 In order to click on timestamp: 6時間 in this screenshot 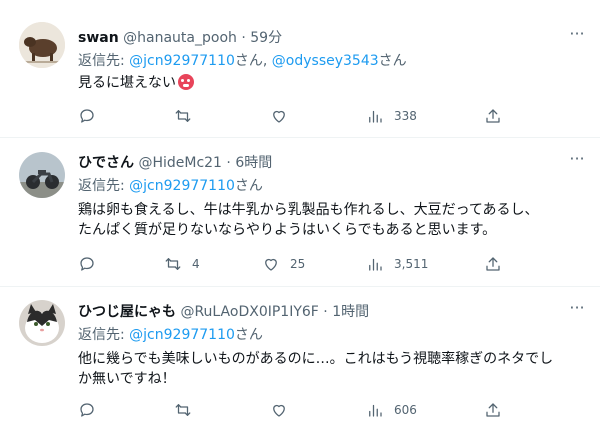, I will do `click(253, 163)`.